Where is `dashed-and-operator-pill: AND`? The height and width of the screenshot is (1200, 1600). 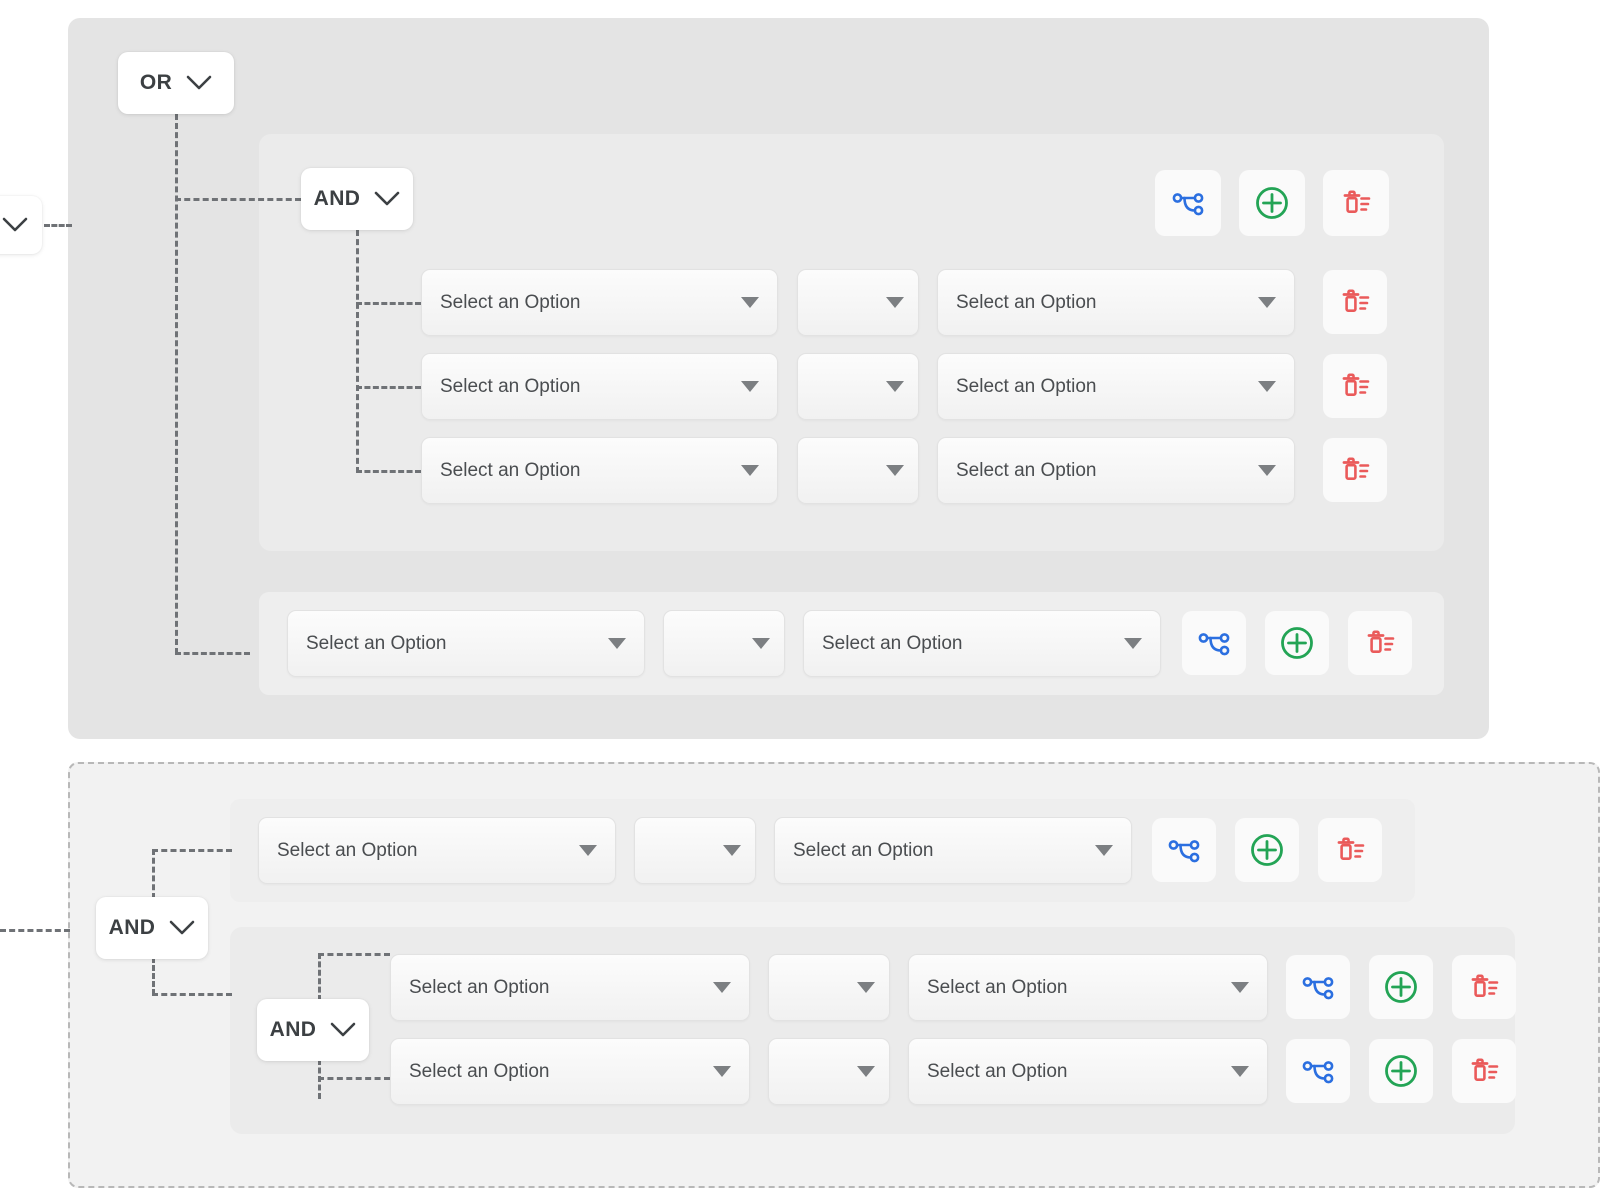 dashed-and-operator-pill: AND is located at coordinates (152, 928).